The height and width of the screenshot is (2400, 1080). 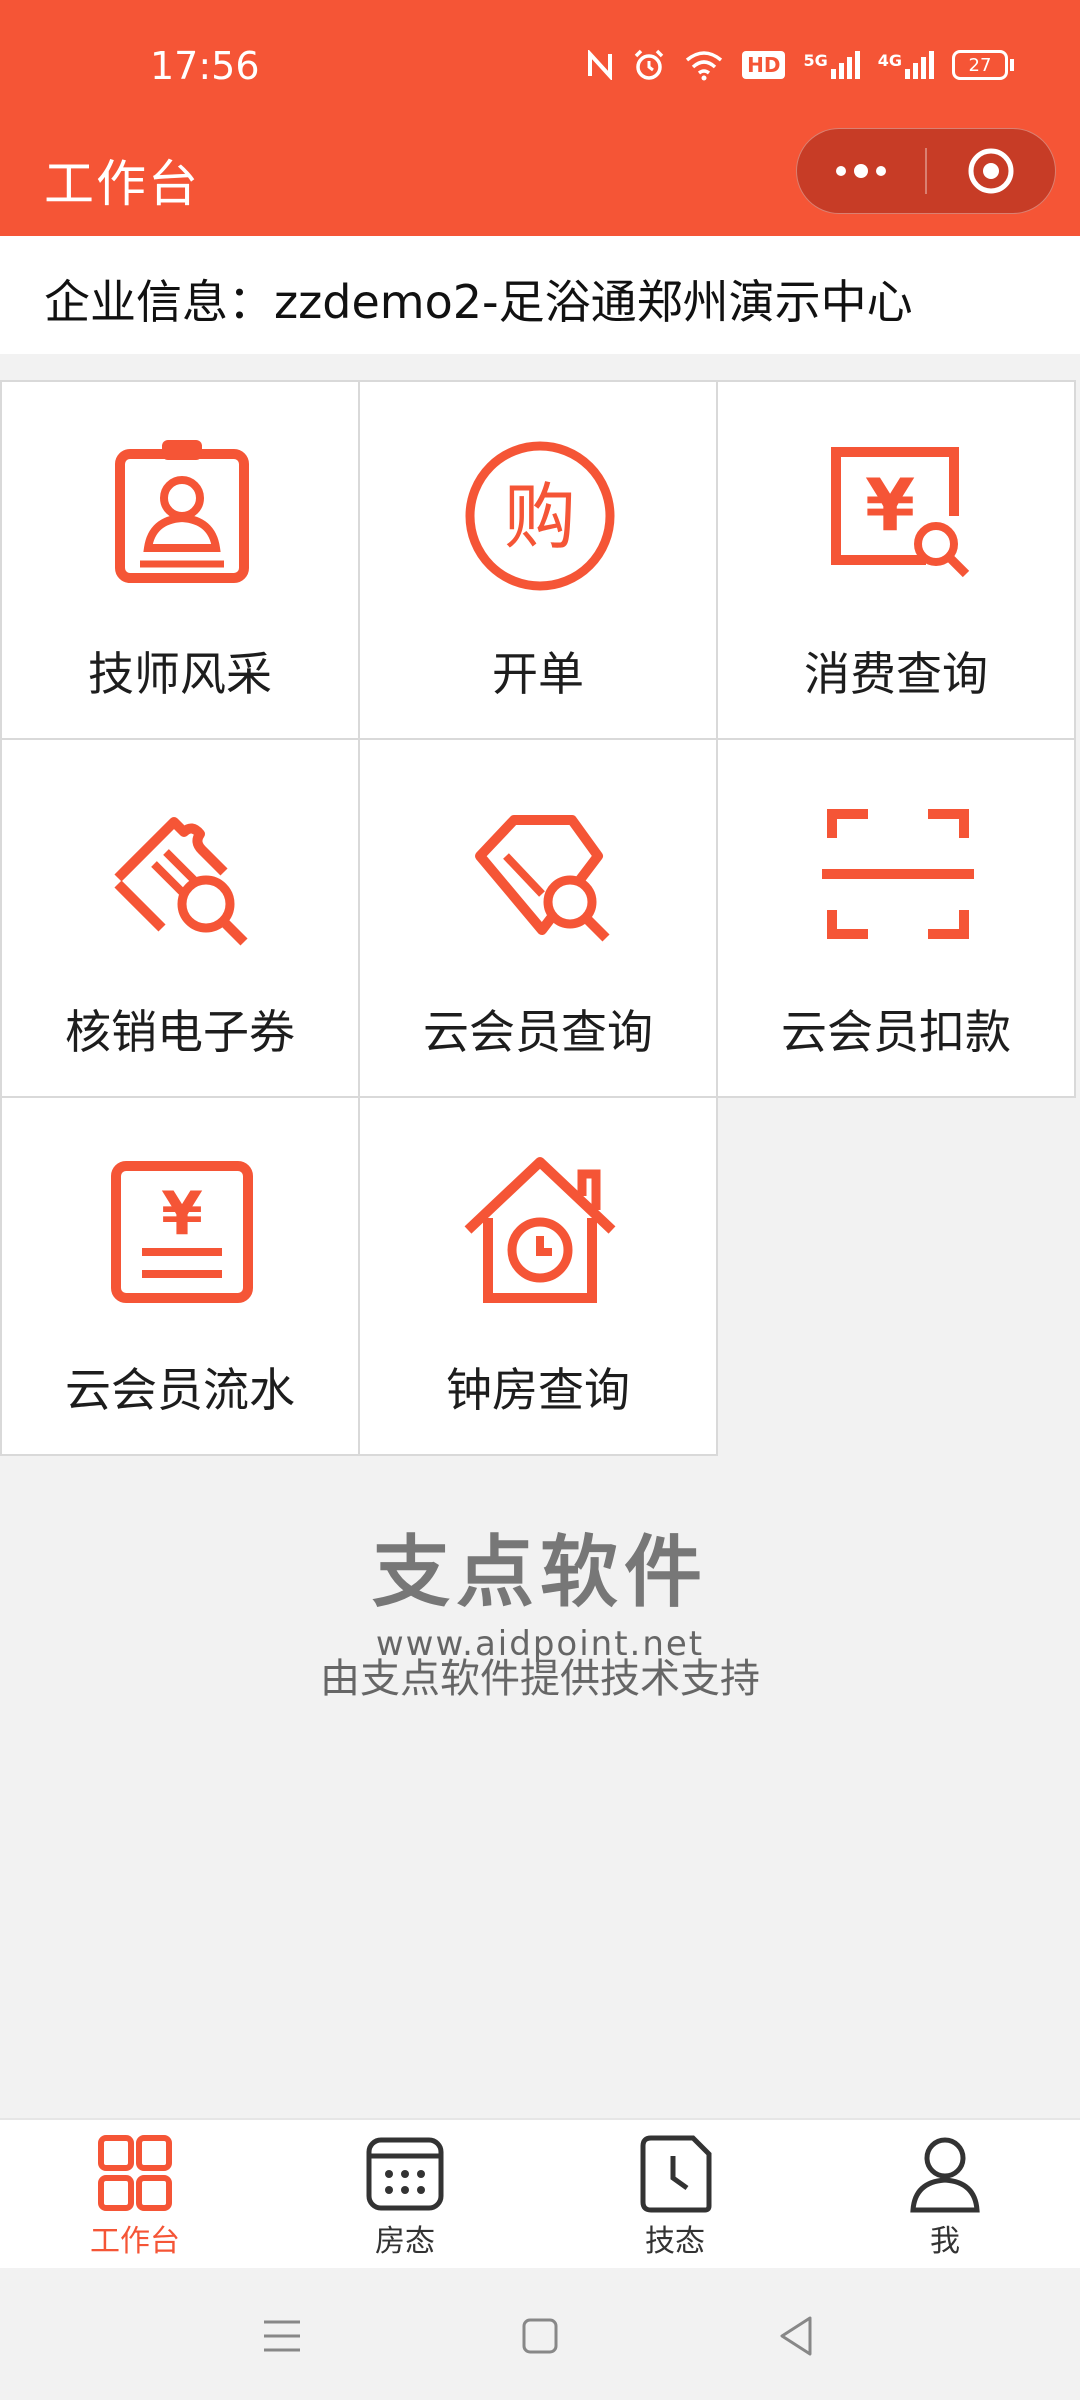 What do you see at coordinates (798, 2336) in the screenshot?
I see `back-icon` at bounding box center [798, 2336].